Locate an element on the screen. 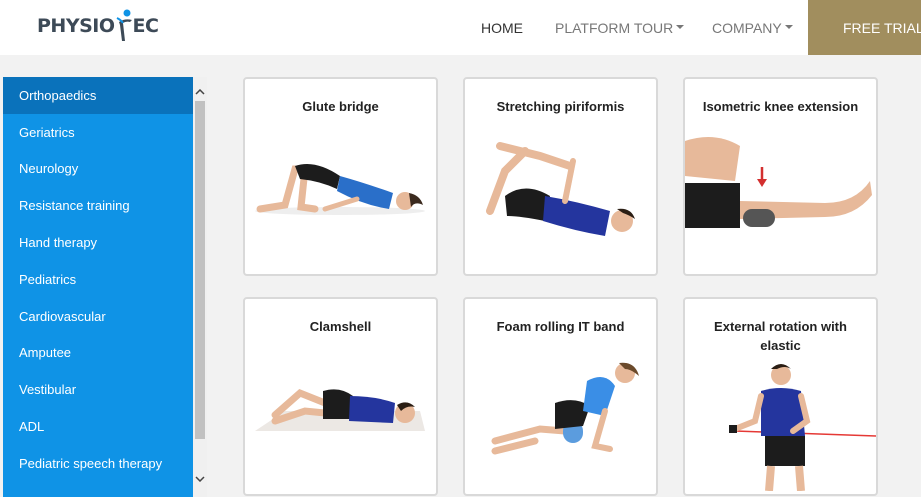 This screenshot has width=921, height=497. exercise-card-external-rotation-with-elastic: External rotation with elastic is located at coordinates (780, 396).